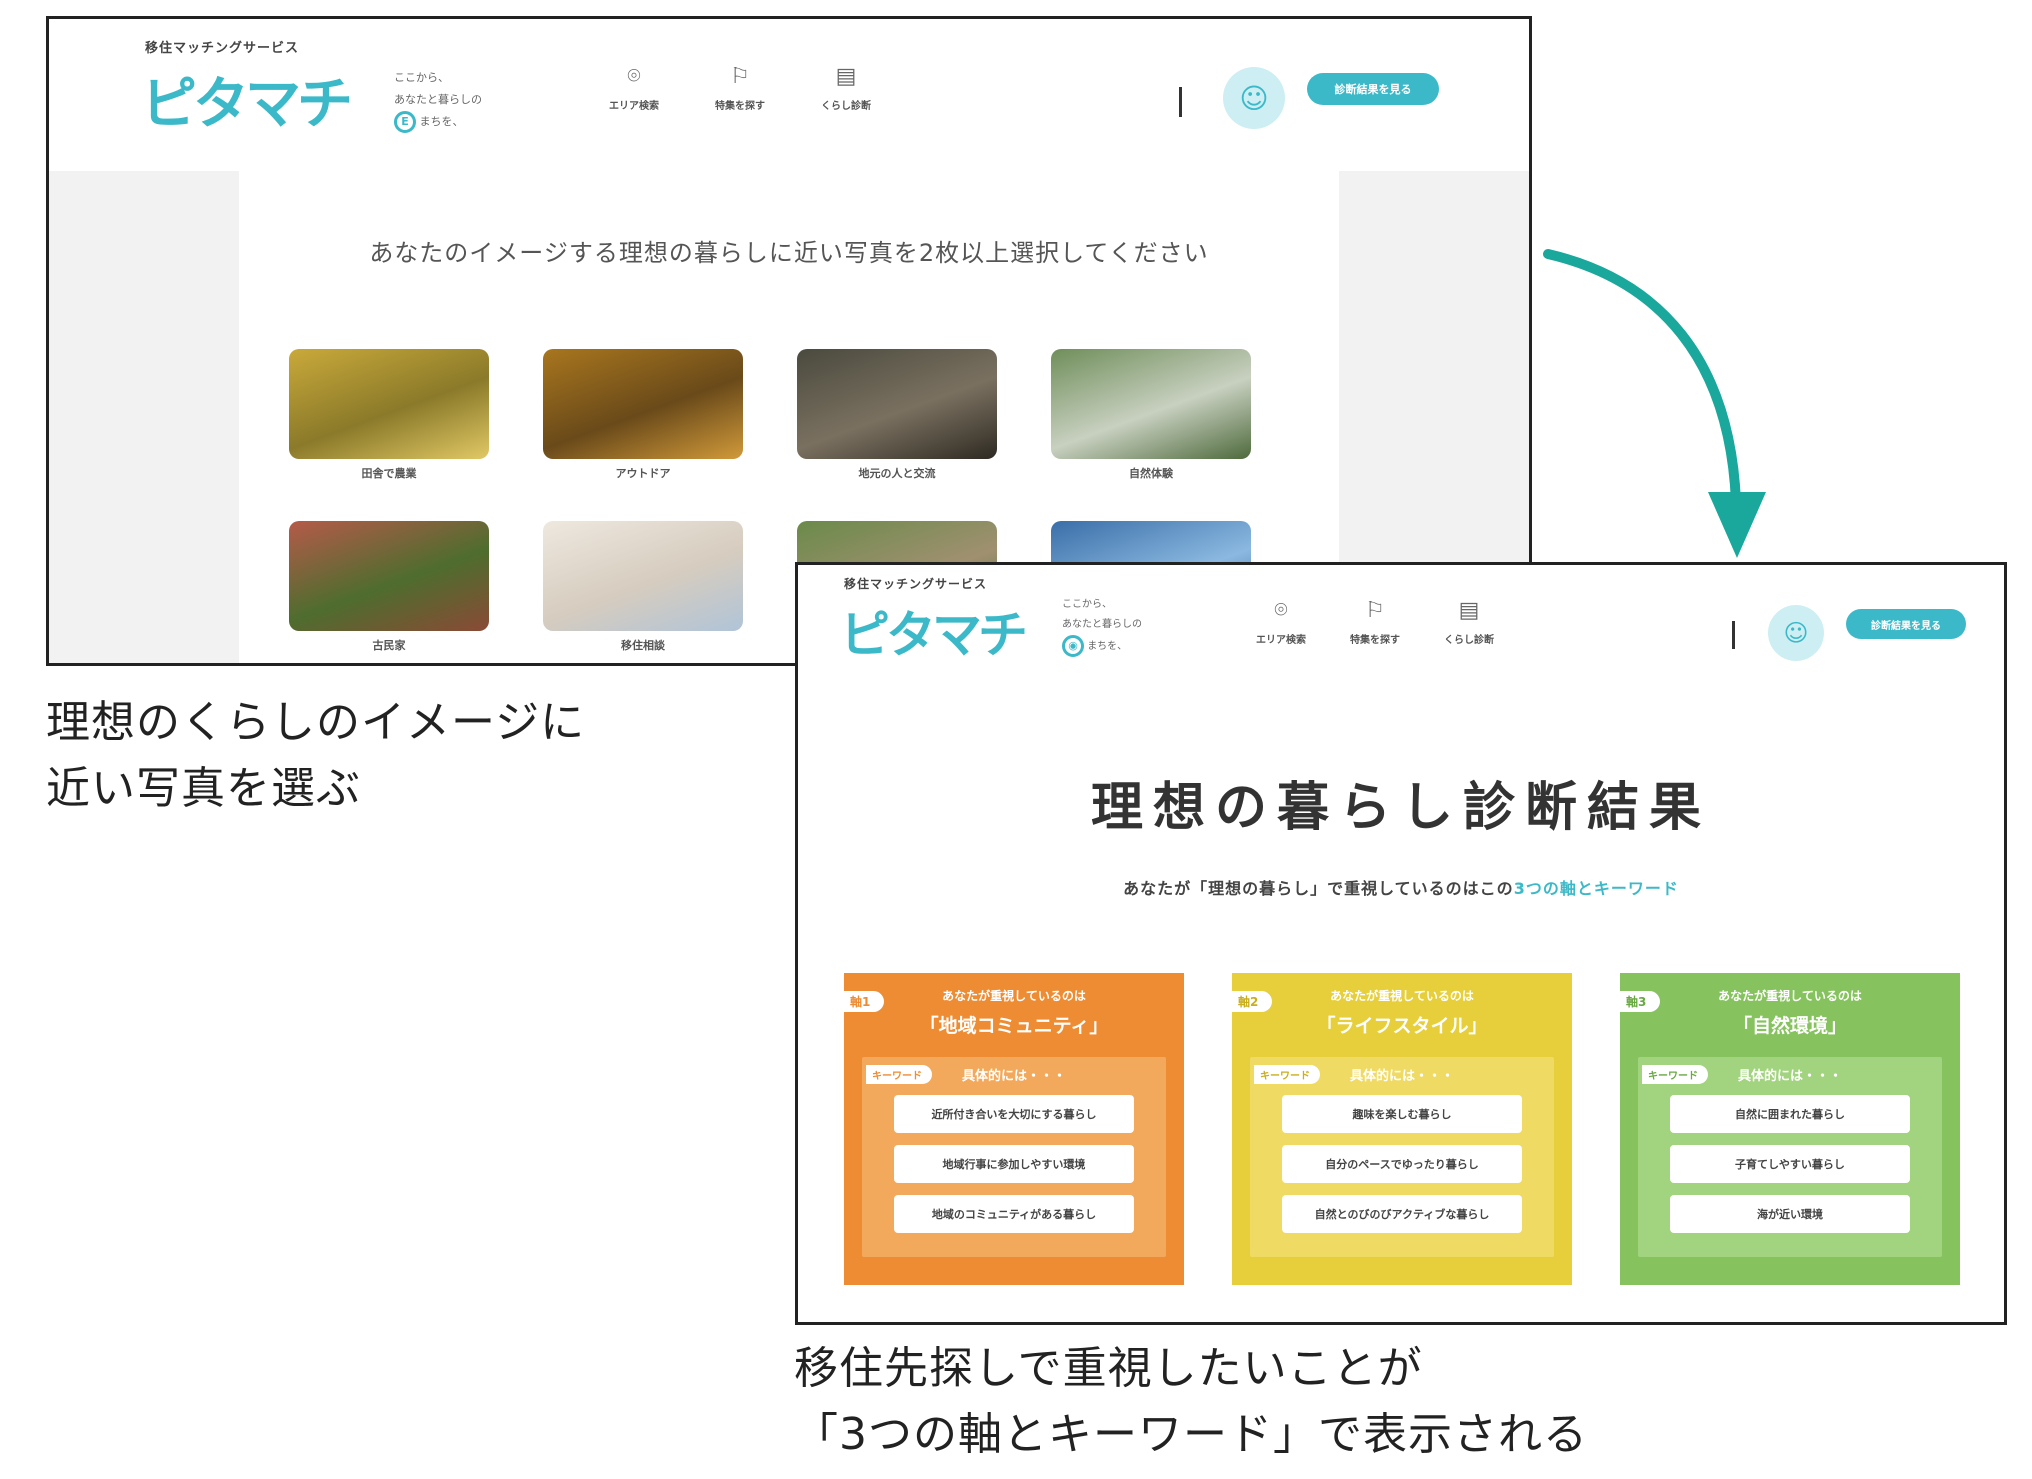  What do you see at coordinates (1014, 1164) in the screenshot?
I see `keyword-item: 地域行事に参加しやすい環境` at bounding box center [1014, 1164].